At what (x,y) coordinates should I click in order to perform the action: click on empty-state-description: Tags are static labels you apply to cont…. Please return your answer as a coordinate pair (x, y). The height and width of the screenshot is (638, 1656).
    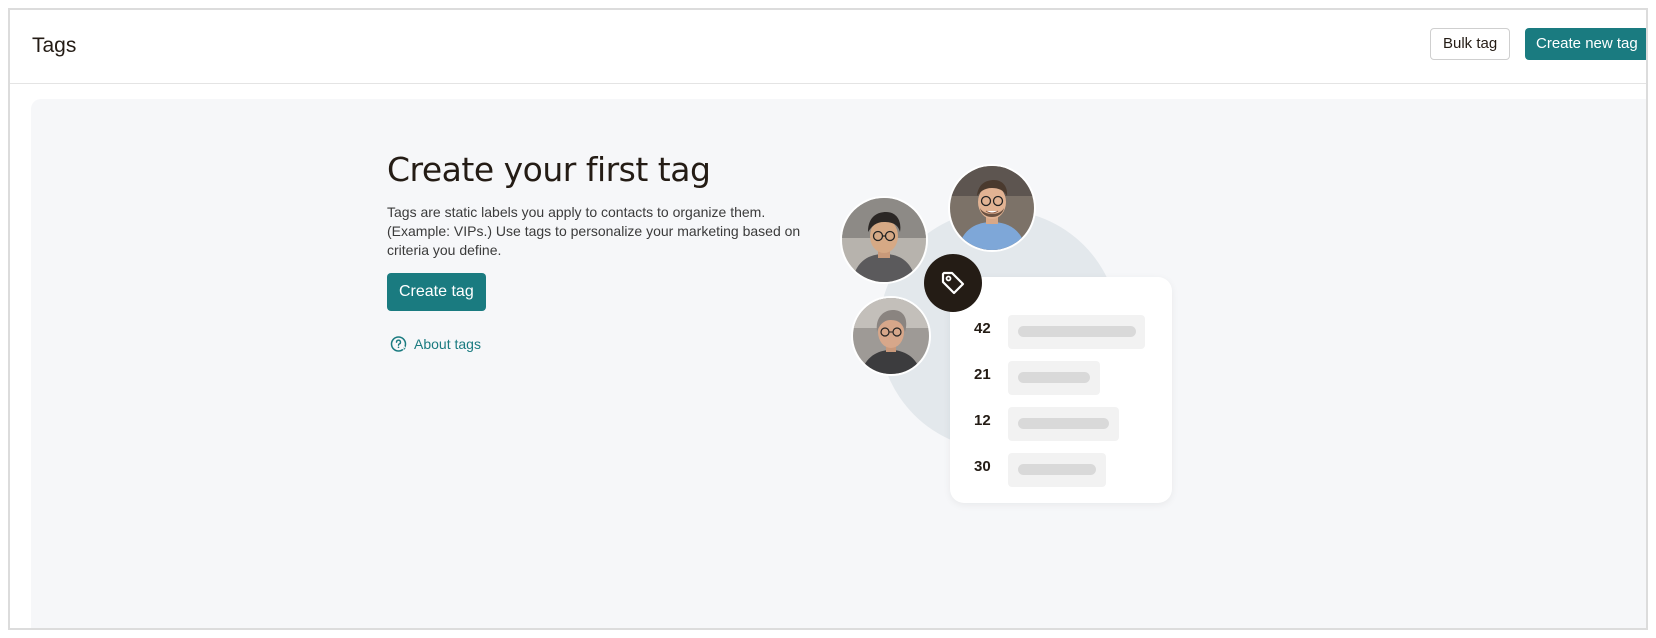
    Looking at the image, I should click on (594, 231).